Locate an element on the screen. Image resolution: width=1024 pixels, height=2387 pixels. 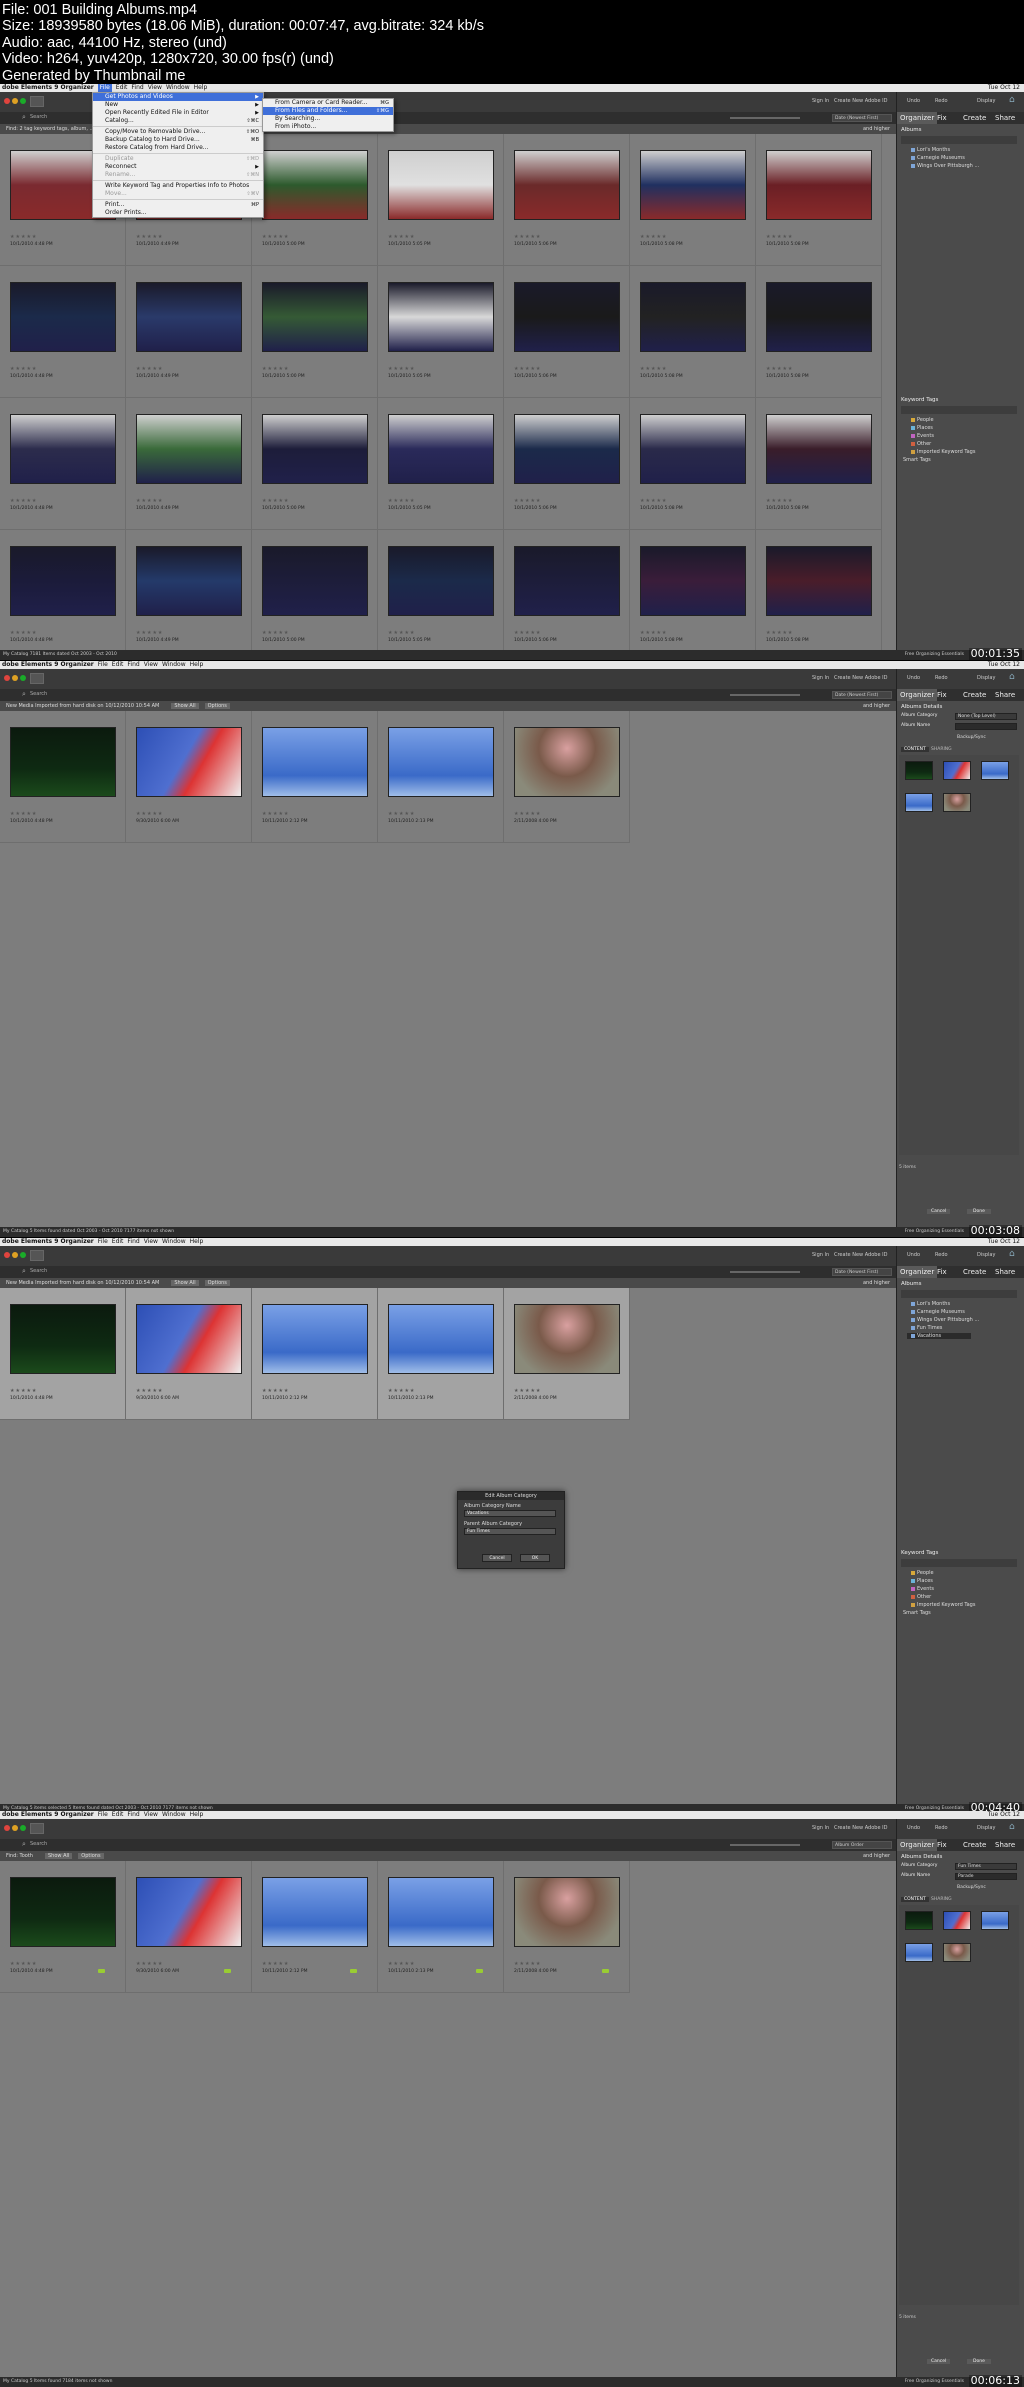
media-thumbnail-cell: ★★★★★ 10/1/2010 4:49 PM is located at coordinates (189, 595).